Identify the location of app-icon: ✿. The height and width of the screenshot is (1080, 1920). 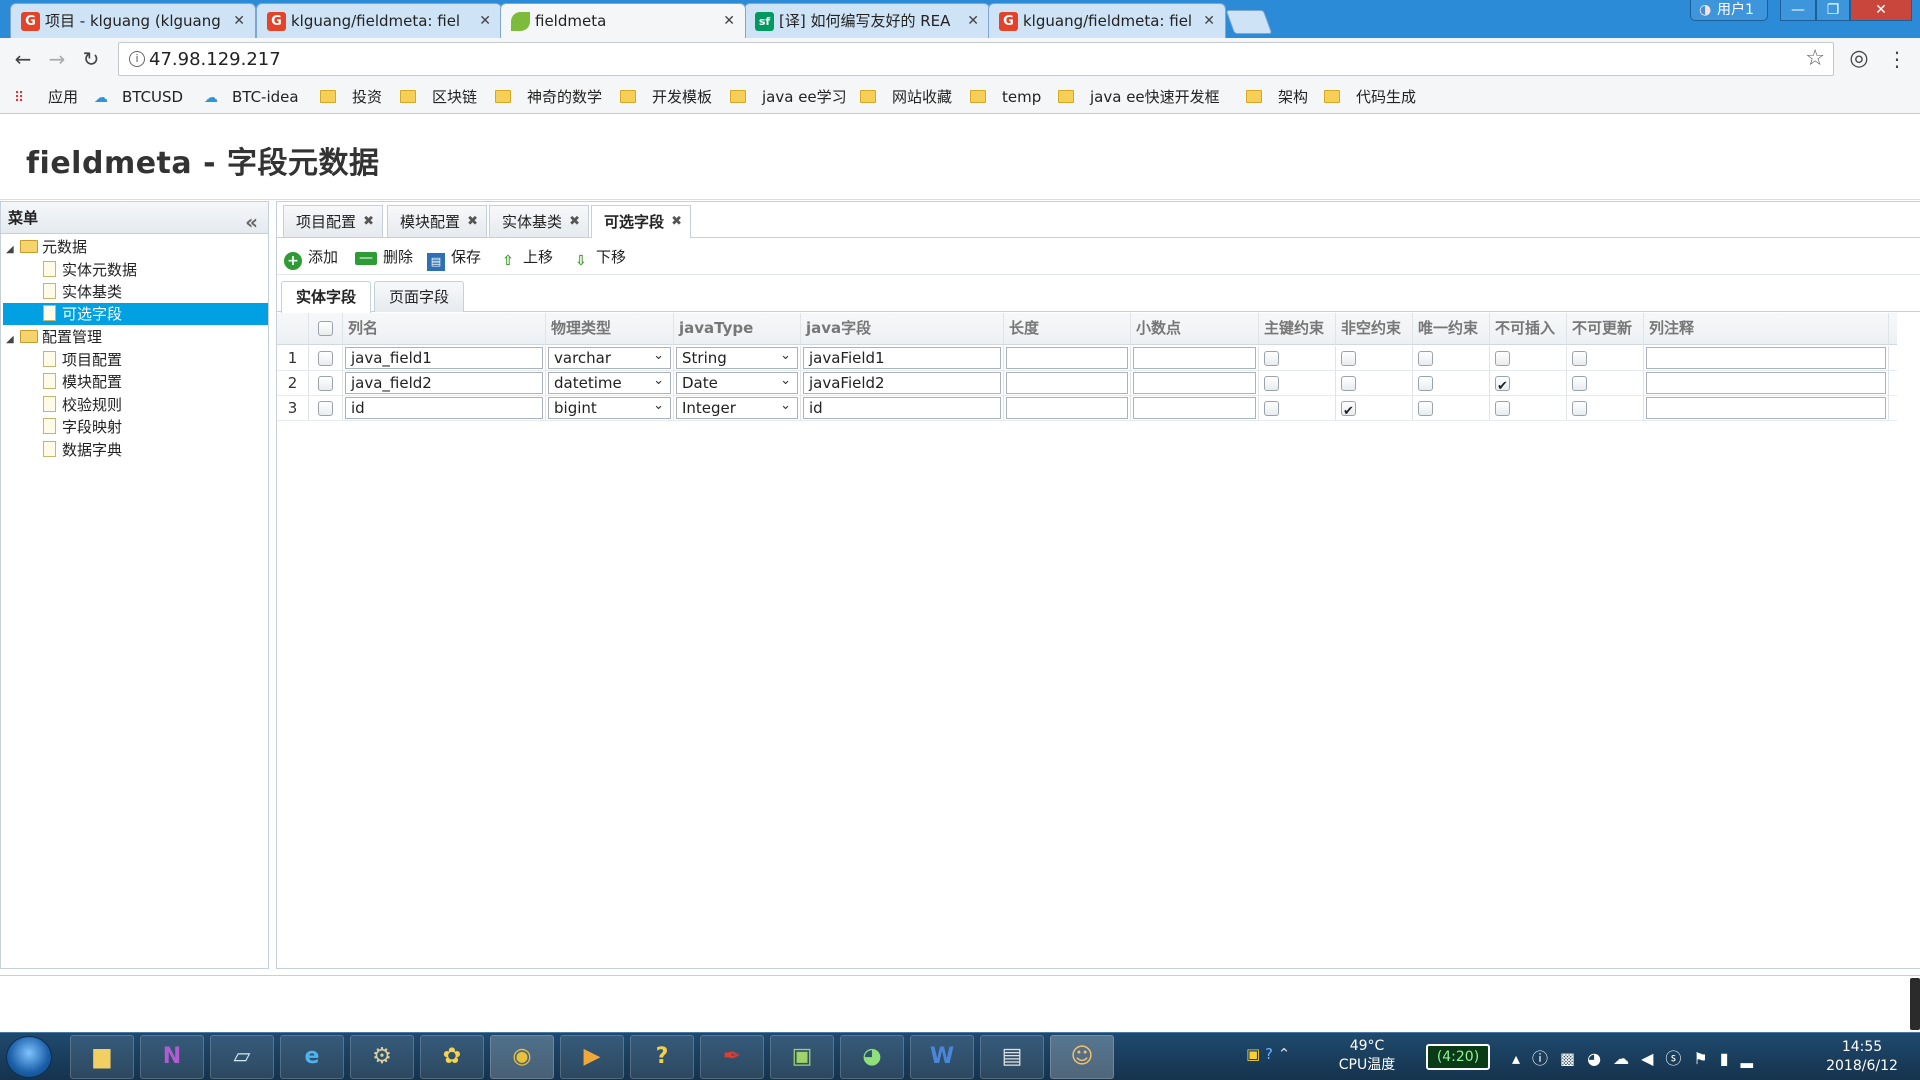
(452, 1057).